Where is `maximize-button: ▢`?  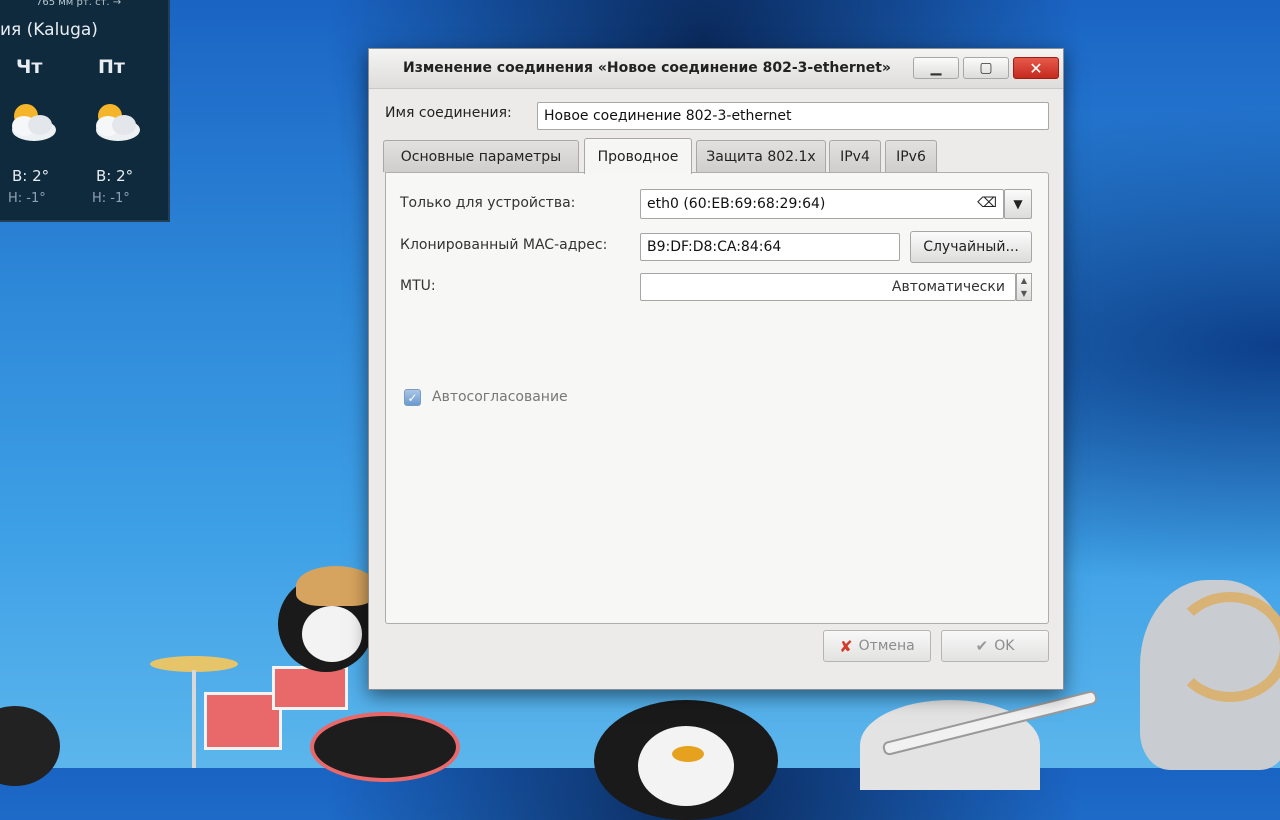 maximize-button: ▢ is located at coordinates (986, 68).